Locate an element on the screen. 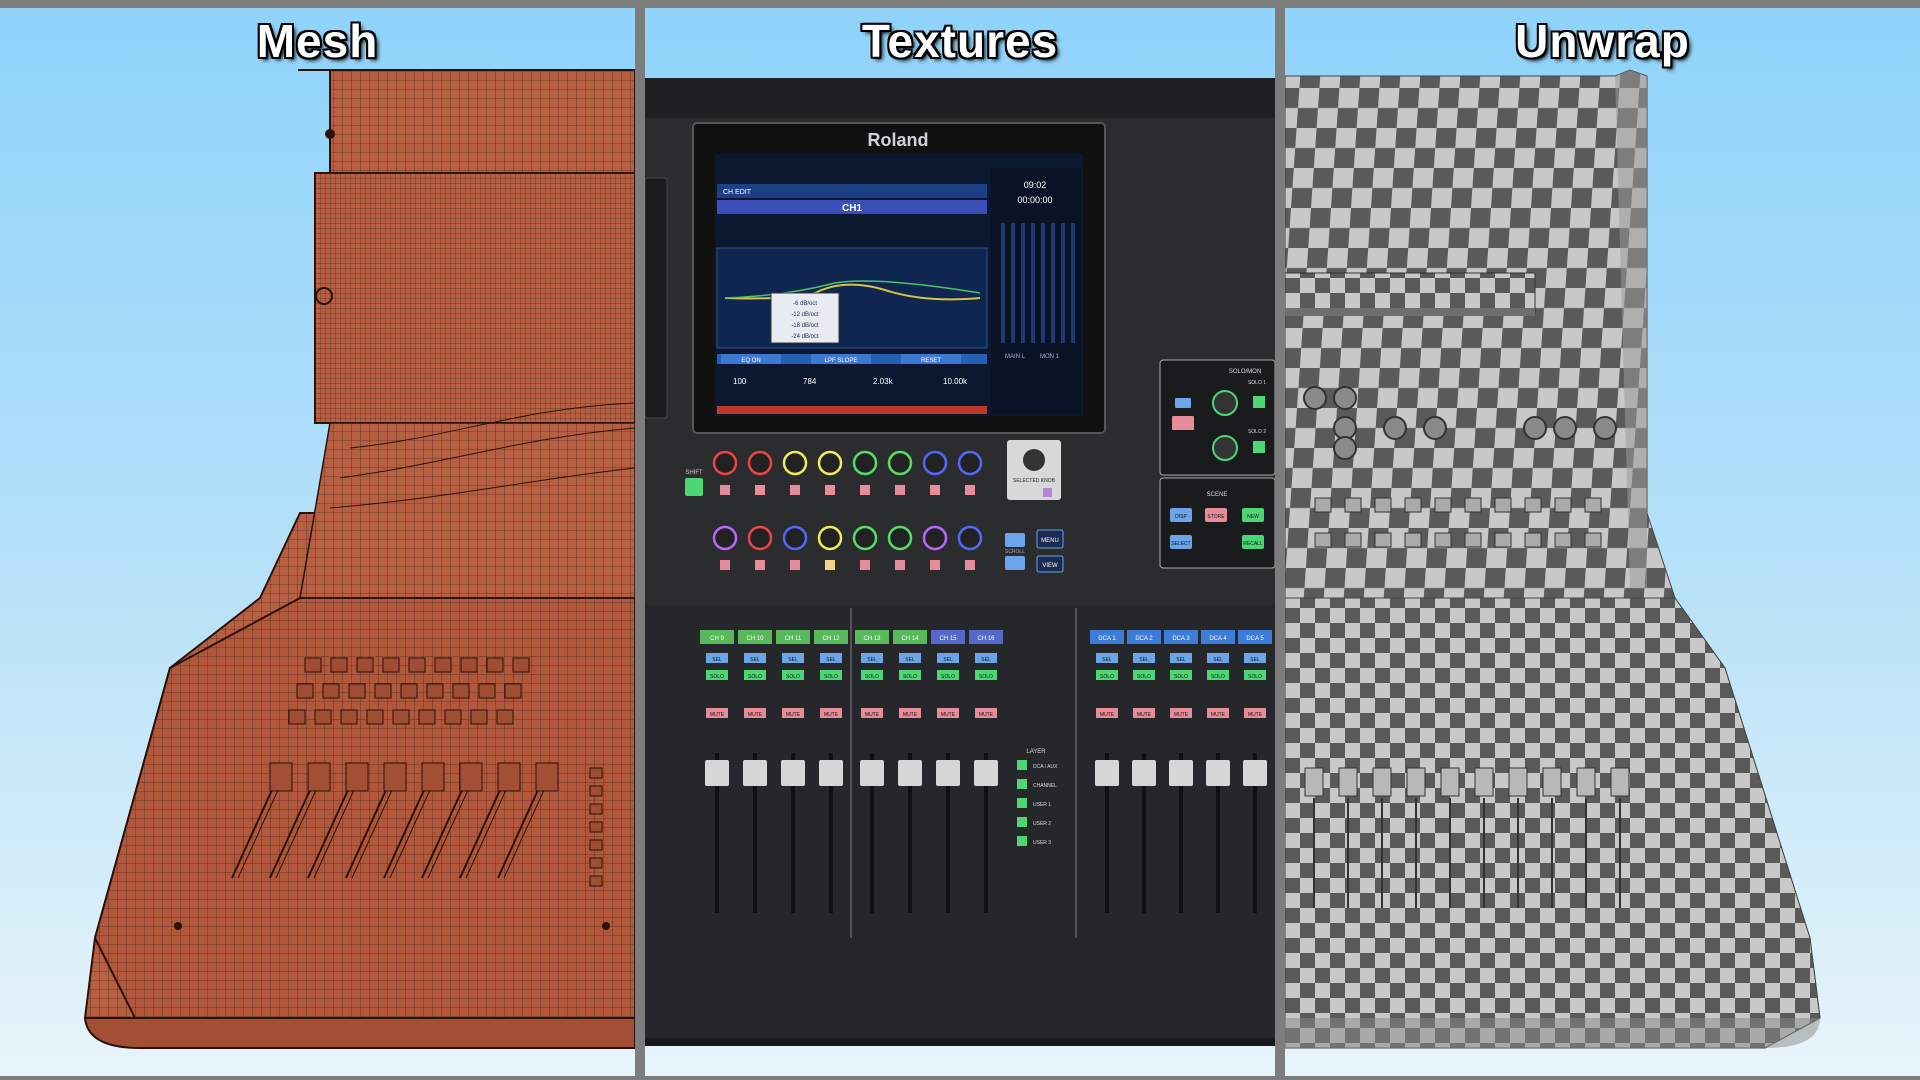 The height and width of the screenshot is (1080, 1920). slope-option: -6 dB/oct is located at coordinates (805, 304).